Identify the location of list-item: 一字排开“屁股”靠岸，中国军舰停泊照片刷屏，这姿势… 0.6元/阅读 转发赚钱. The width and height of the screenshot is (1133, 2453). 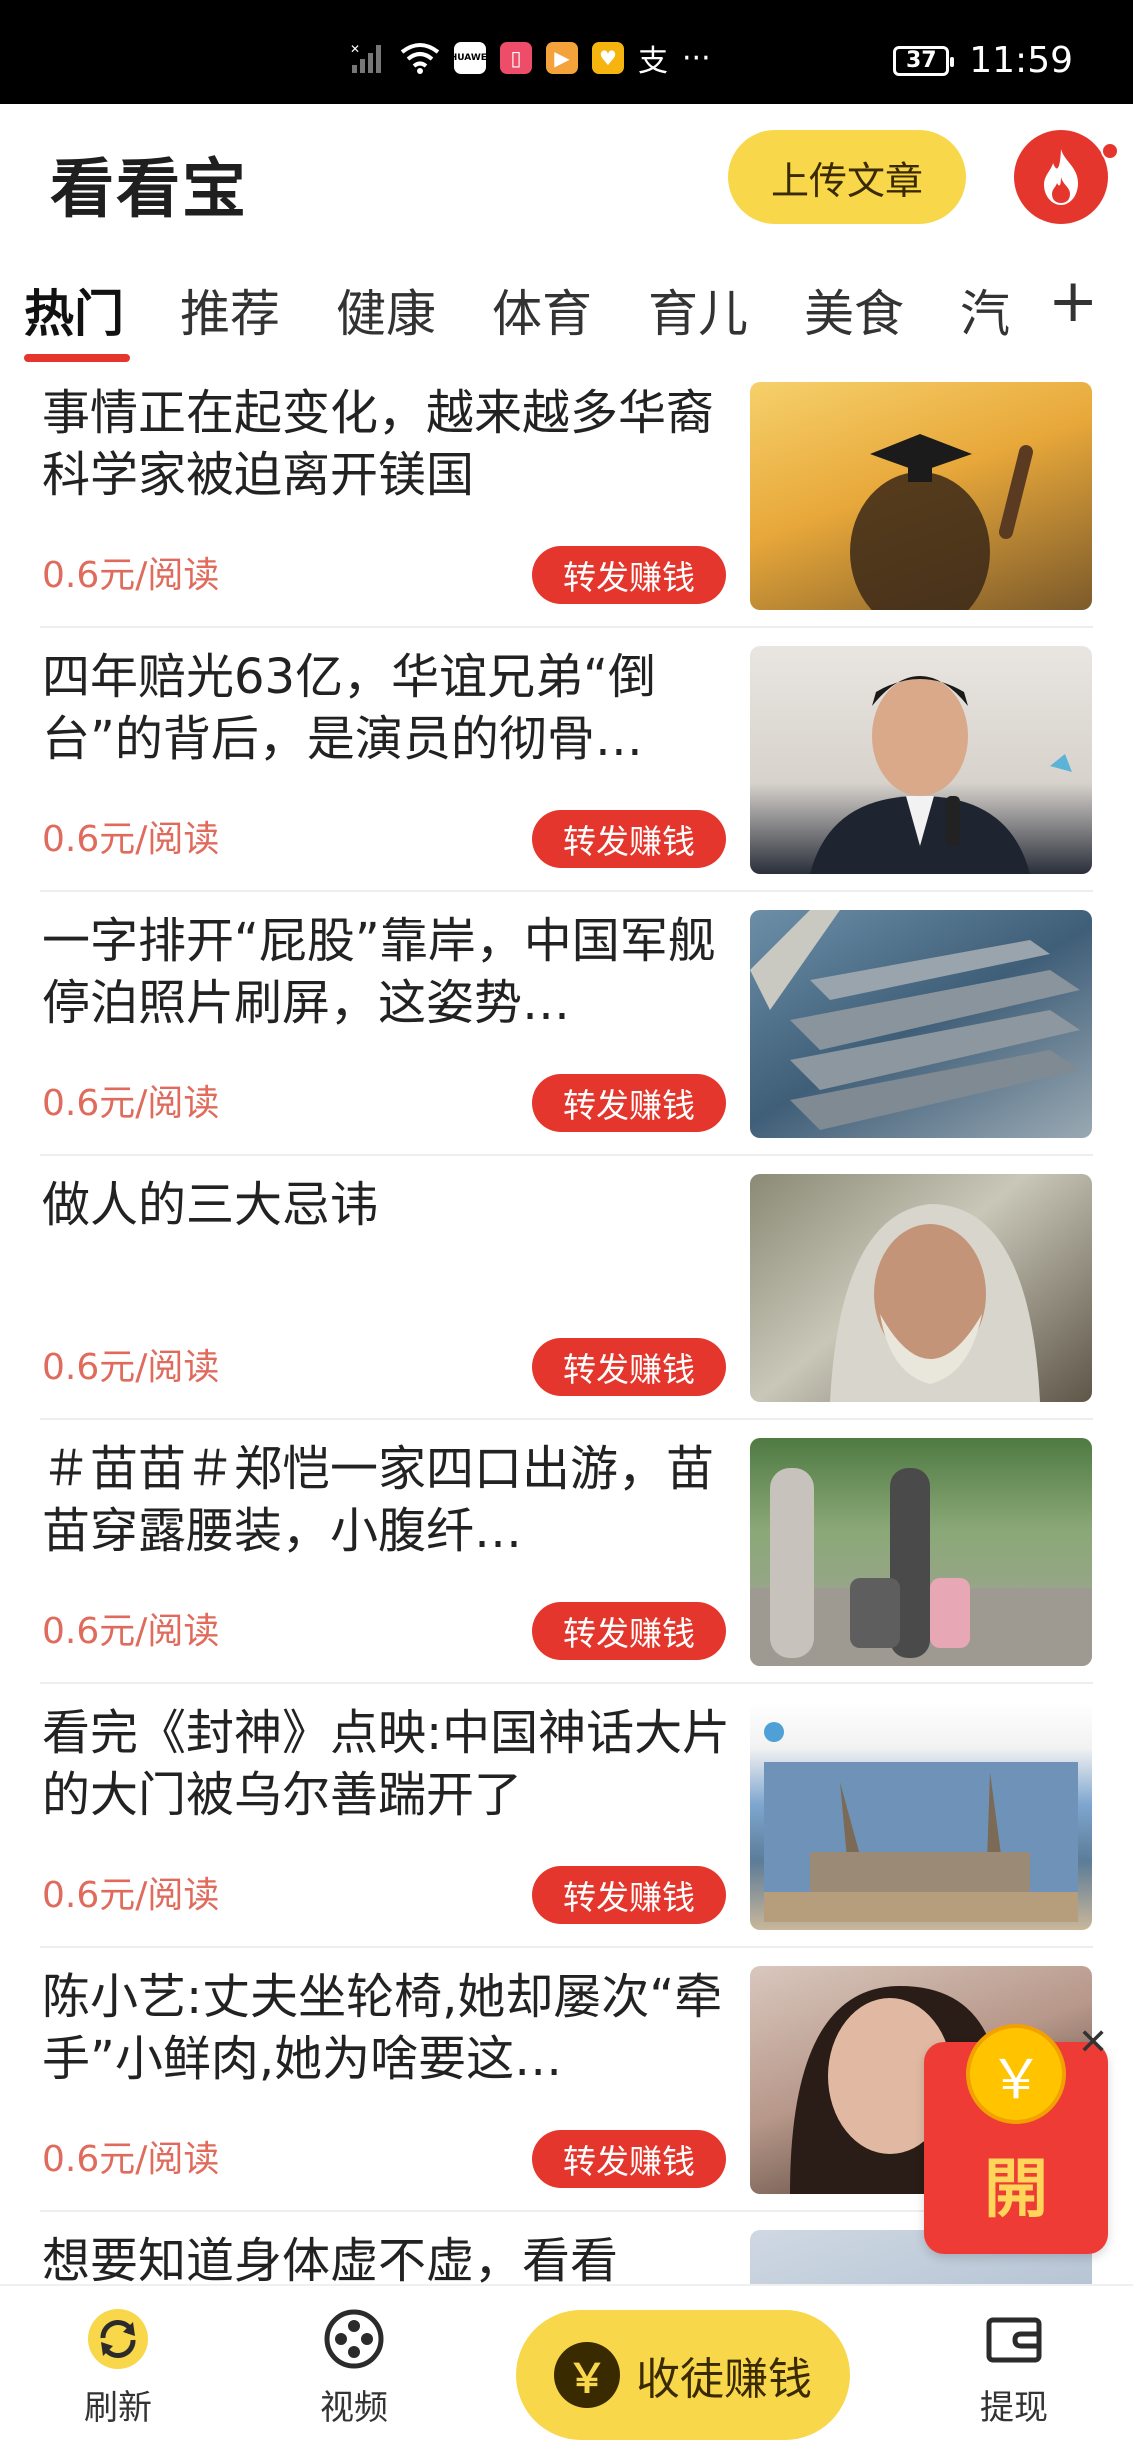
(566, 1024).